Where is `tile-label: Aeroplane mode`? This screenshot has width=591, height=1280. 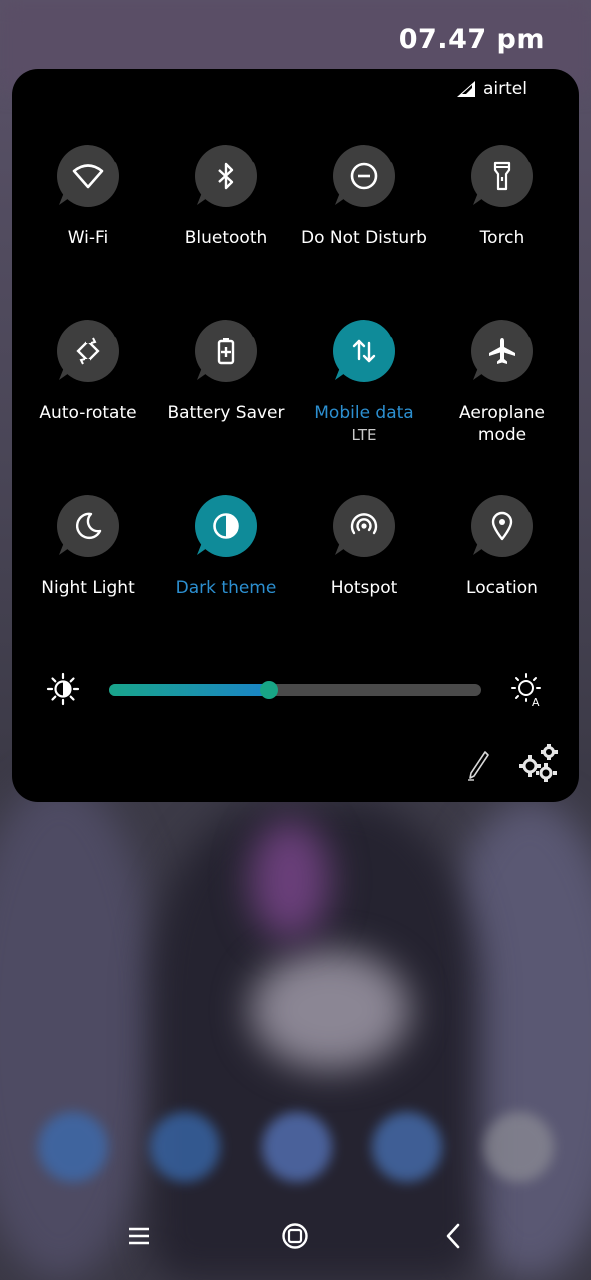 tile-label: Aeroplane mode is located at coordinates (502, 424).